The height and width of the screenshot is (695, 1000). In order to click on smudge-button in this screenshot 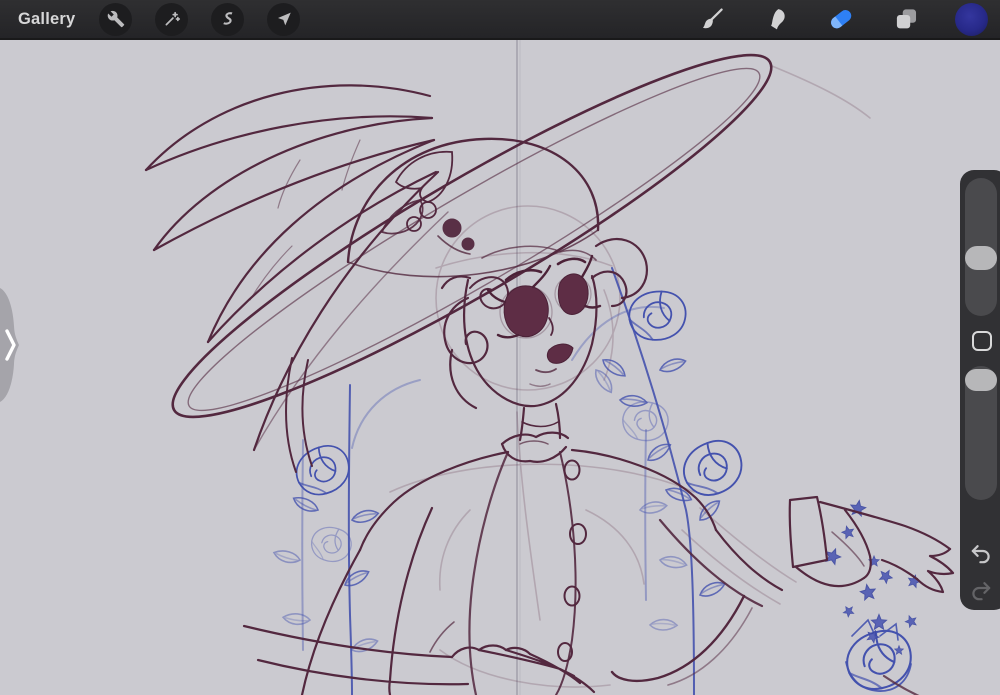, I will do `click(776, 19)`.